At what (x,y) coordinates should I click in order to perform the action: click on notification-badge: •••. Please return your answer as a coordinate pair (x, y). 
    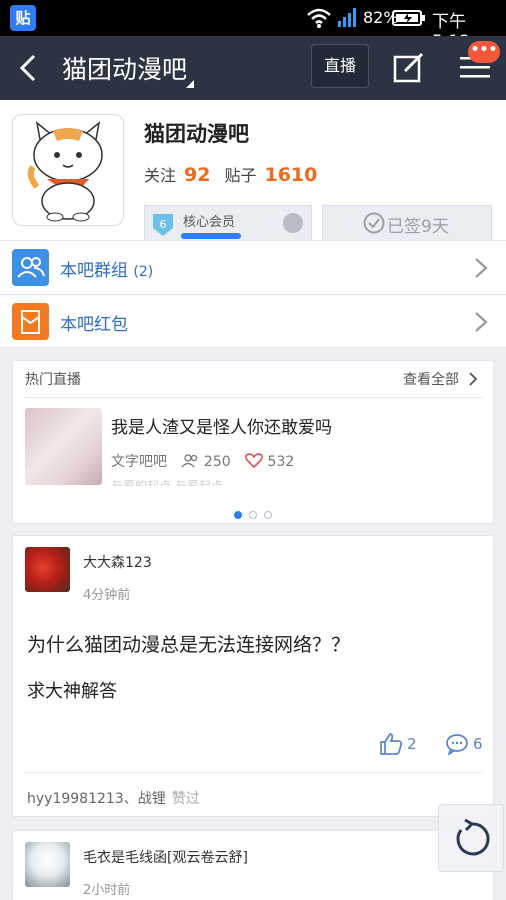
    Looking at the image, I should click on (484, 52).